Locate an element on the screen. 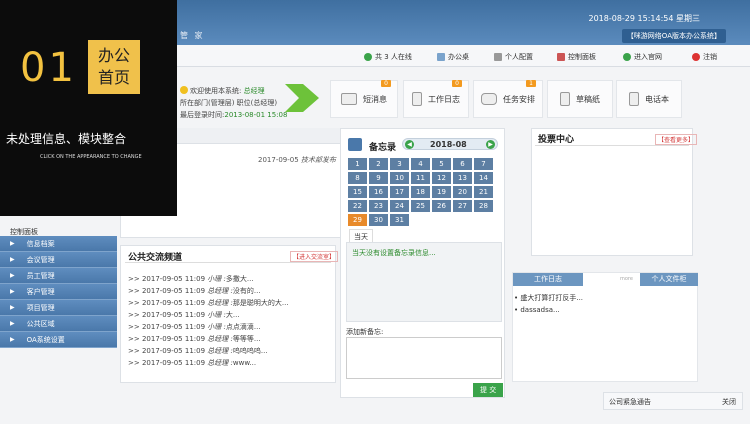 This screenshot has height=424, width=750. desk-icon is located at coordinates (441, 57).